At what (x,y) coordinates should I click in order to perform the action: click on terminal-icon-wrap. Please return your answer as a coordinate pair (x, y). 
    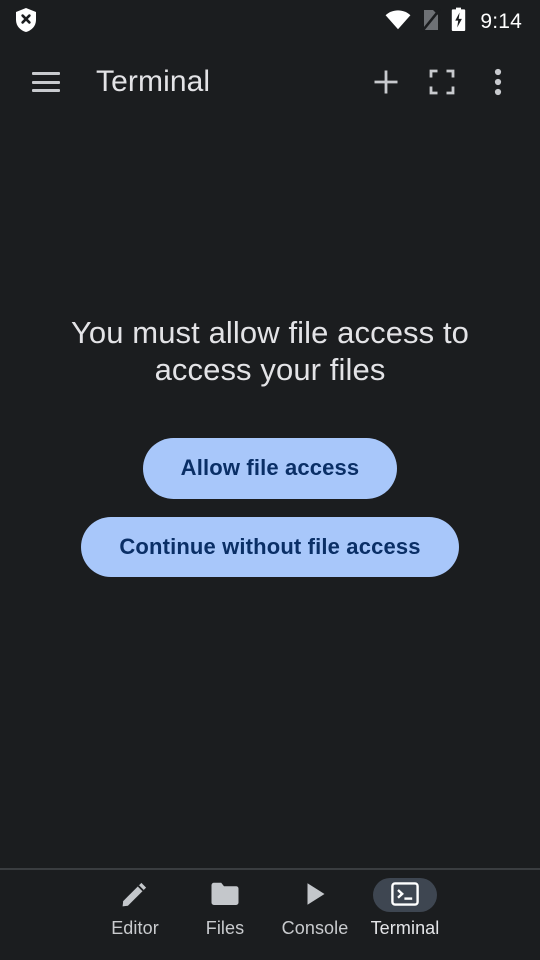
    Looking at the image, I should click on (405, 895).